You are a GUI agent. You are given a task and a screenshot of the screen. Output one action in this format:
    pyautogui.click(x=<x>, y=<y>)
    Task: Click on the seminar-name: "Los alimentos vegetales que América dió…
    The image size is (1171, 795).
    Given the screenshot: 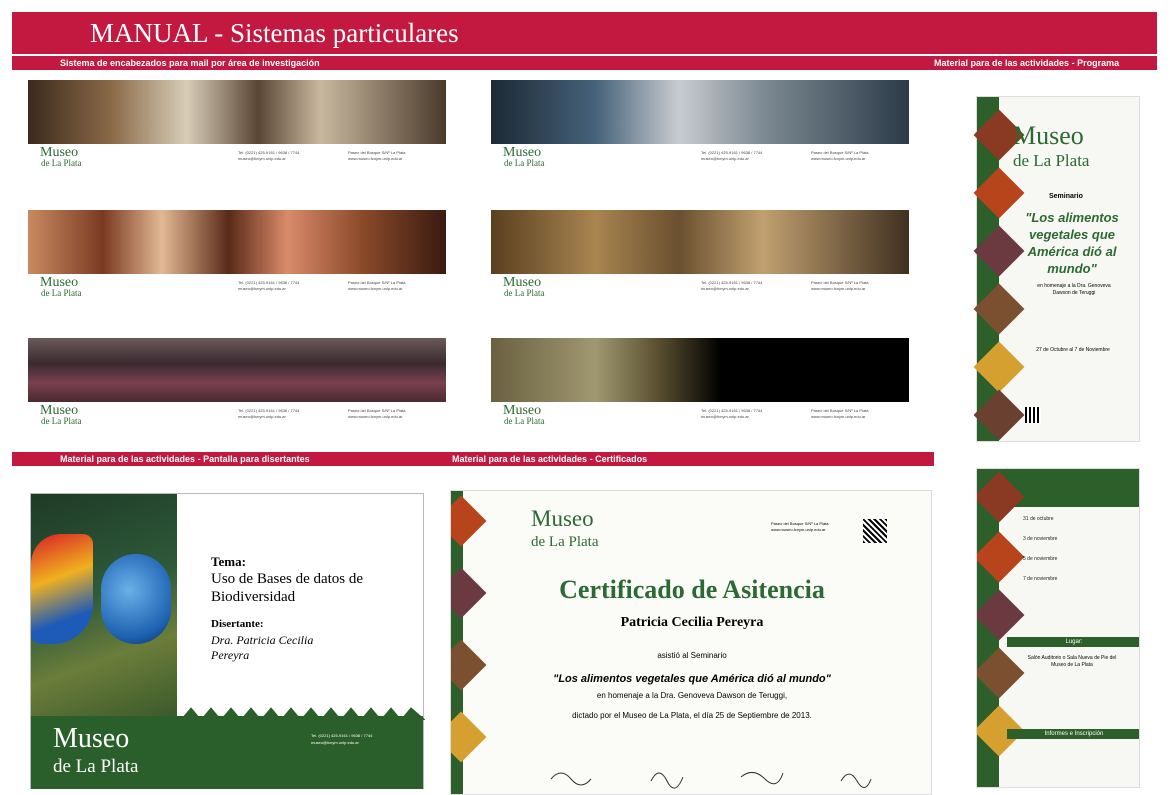 What is the action you would take?
    pyautogui.click(x=692, y=679)
    